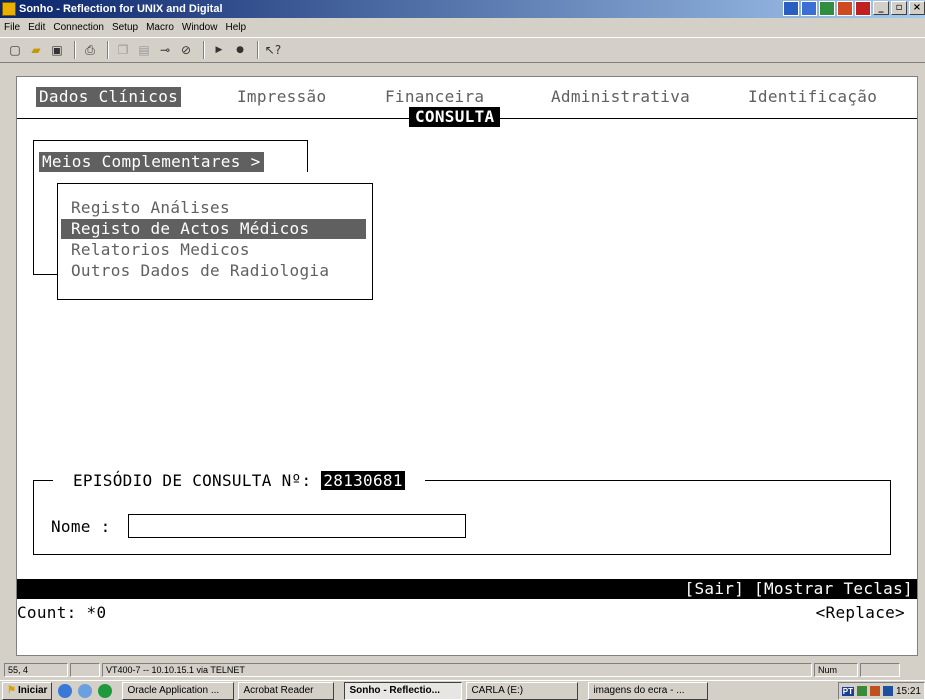 The image size is (925, 700). What do you see at coordinates (33, 207) in the screenshot?
I see `submenu-left-border` at bounding box center [33, 207].